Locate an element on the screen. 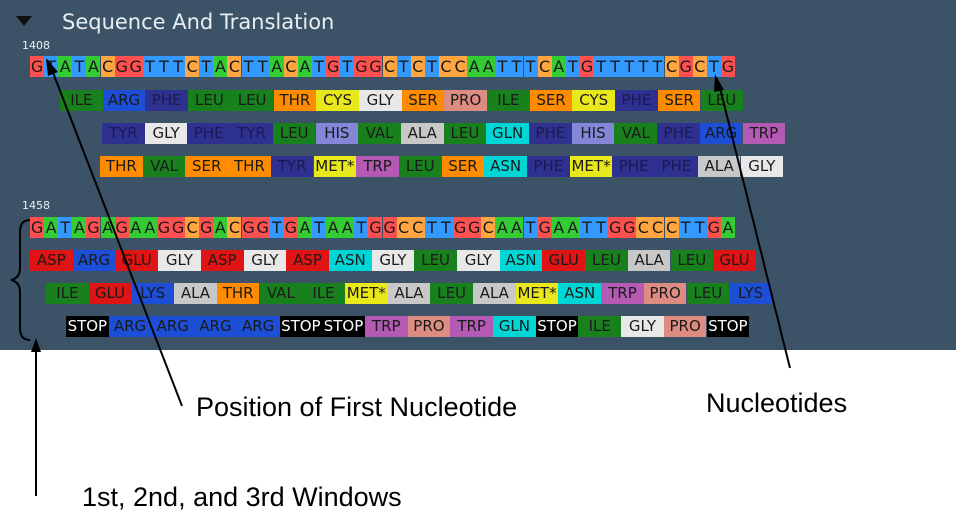 The image size is (958, 524). panel-title: Sequence And Translation is located at coordinates (198, 22).